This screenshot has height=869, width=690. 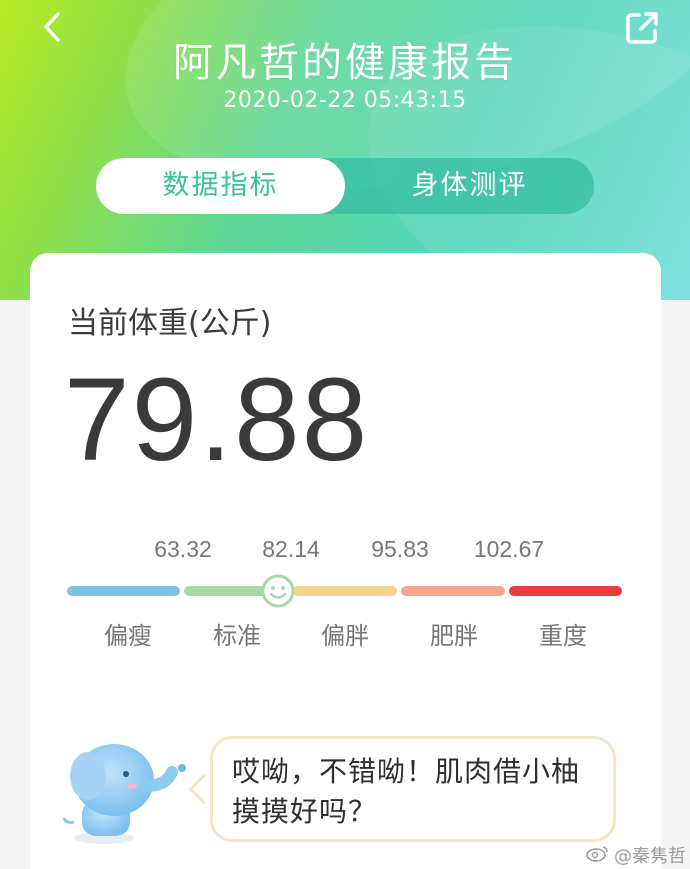 I want to click on scale-segment-severe, so click(x=565, y=591).